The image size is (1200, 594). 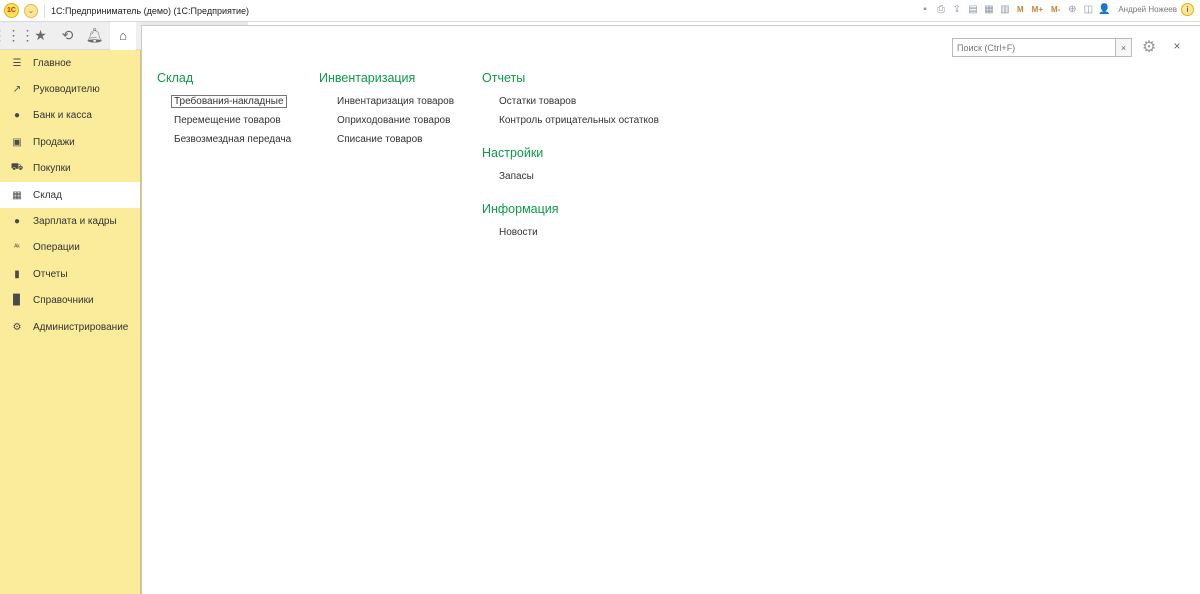 What do you see at coordinates (513, 153) in the screenshot?
I see `section-title-settings: Настройки` at bounding box center [513, 153].